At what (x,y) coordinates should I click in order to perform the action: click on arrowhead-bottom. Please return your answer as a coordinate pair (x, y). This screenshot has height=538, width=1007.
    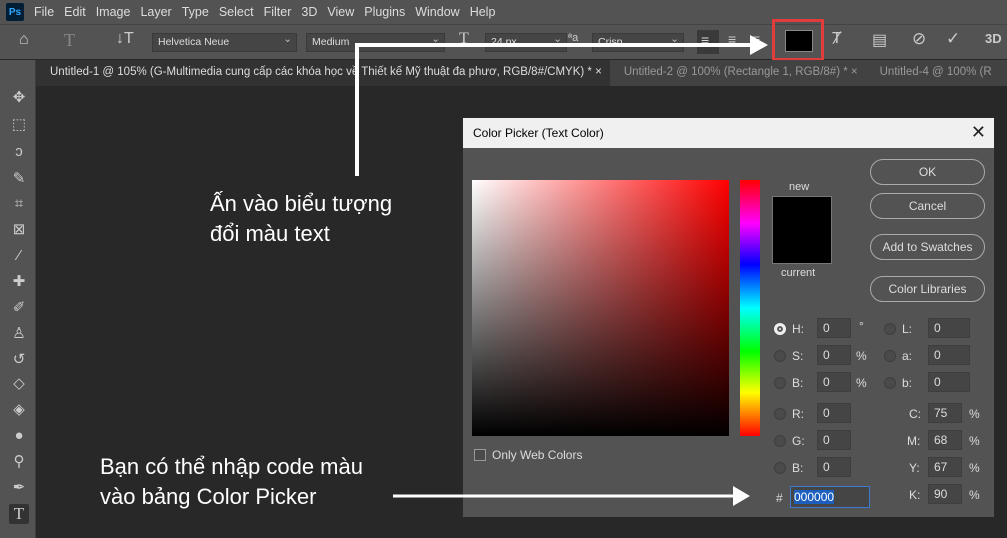
    Looking at the image, I should click on (741, 496).